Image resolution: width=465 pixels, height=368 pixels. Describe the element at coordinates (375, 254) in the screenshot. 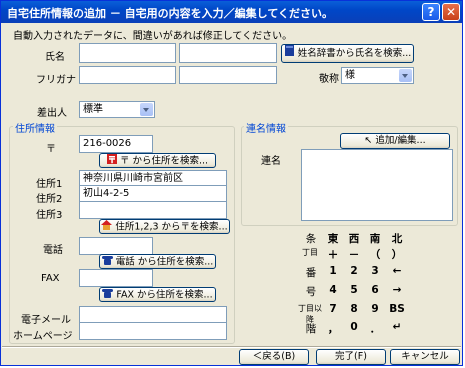

I see `keypad-key: （` at that location.